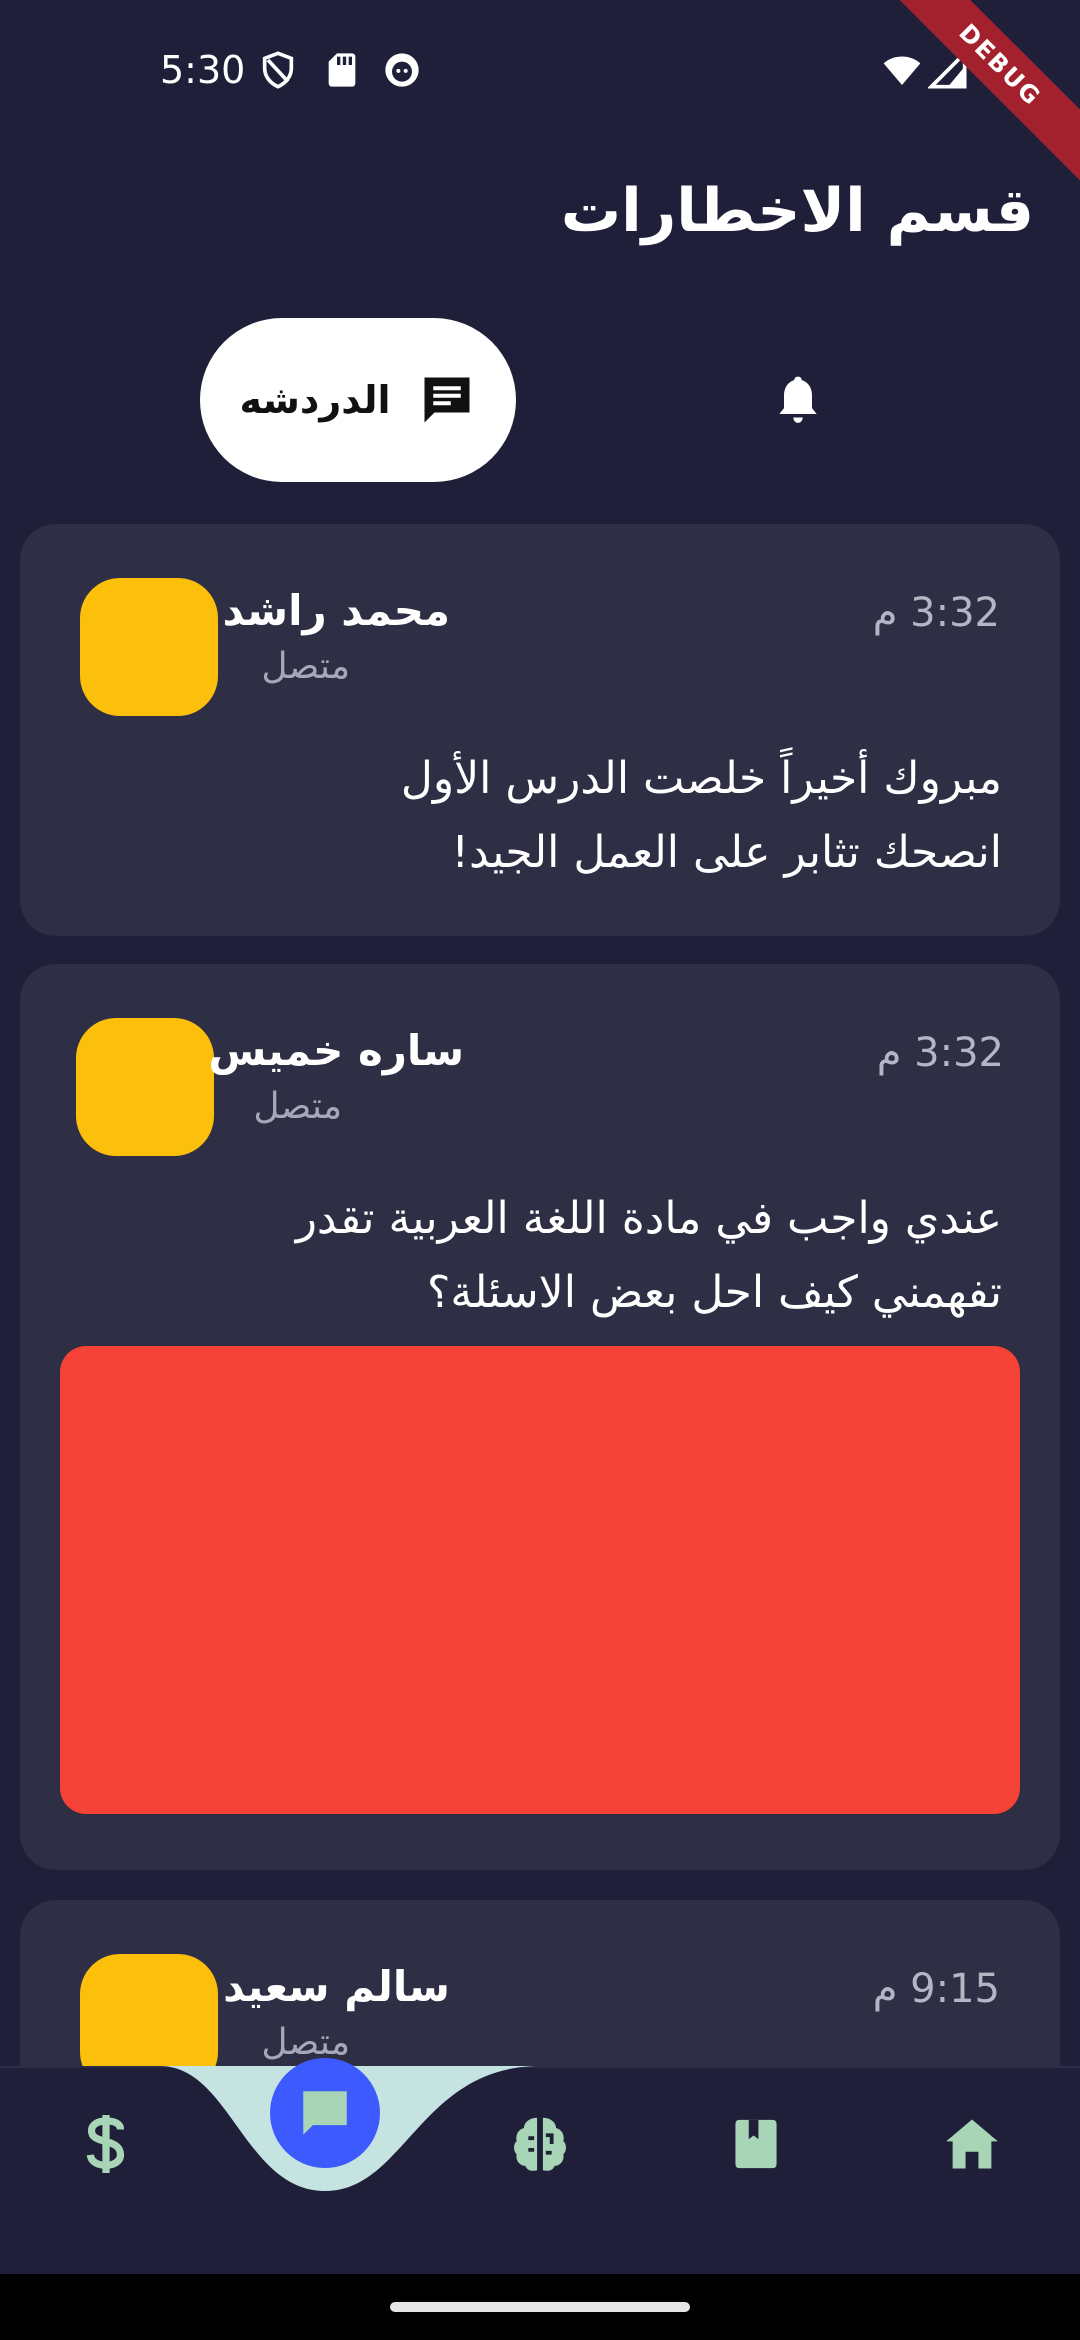 The height and width of the screenshot is (2340, 1080). I want to click on message-line: تفهمني كيف احل بعض الاسئلة؟, so click(714, 1292).